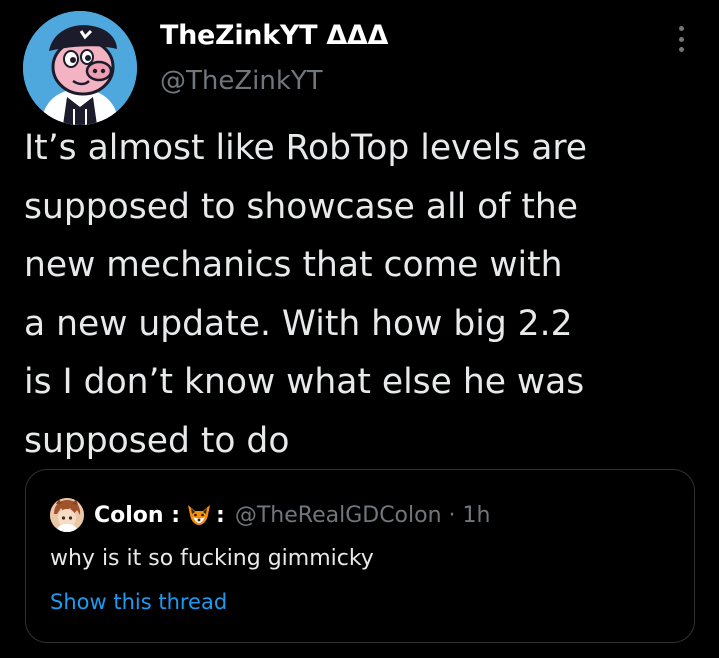 The height and width of the screenshot is (658, 719). What do you see at coordinates (241, 81) in the screenshot?
I see `author-handle: @TheZinkYT` at bounding box center [241, 81].